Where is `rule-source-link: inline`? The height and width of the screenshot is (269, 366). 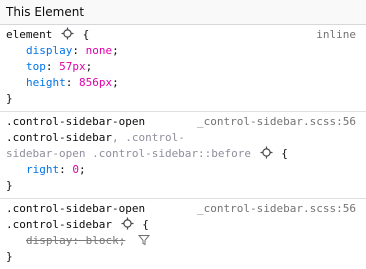
rule-source-link: inline is located at coordinates (336, 35).